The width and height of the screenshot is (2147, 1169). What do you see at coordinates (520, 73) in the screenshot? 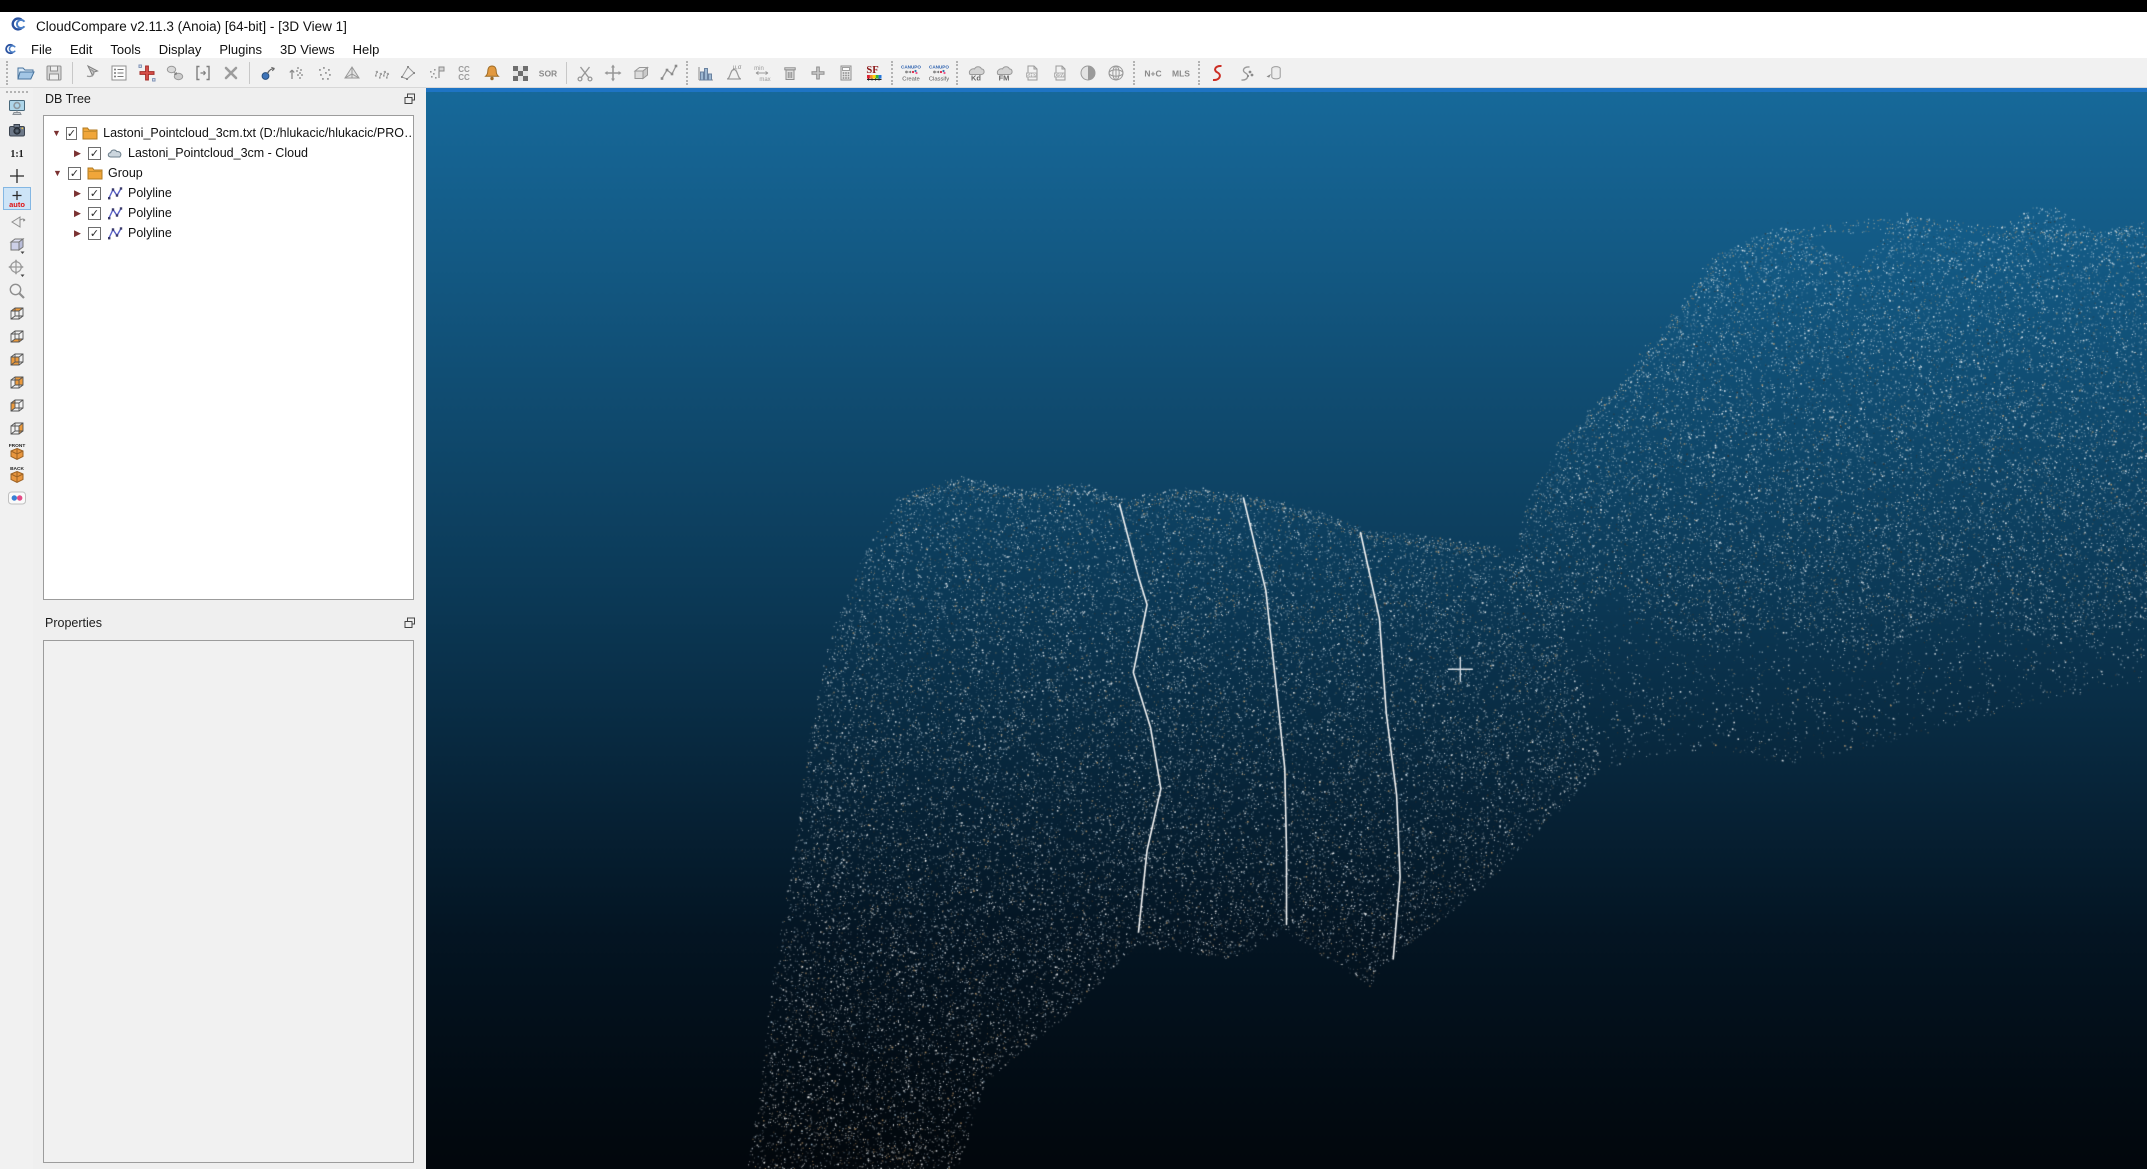
I see `noise-filter-button` at bounding box center [520, 73].